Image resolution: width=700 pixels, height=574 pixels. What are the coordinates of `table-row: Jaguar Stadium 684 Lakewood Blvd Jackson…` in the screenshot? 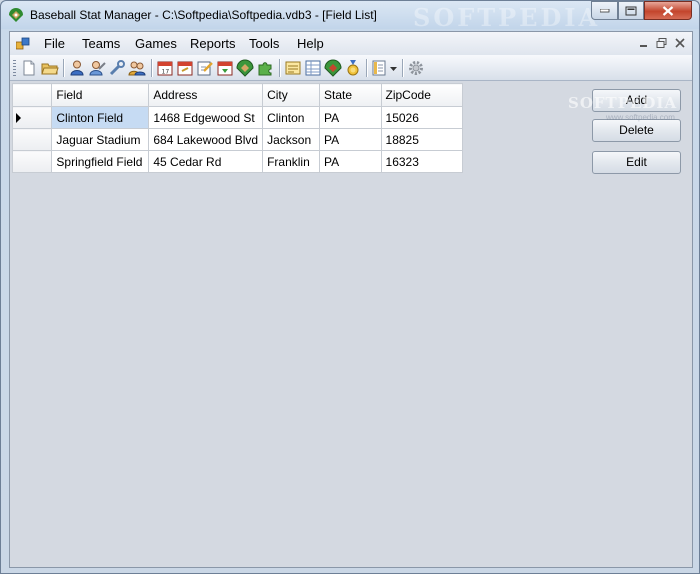 It's located at (237, 139).